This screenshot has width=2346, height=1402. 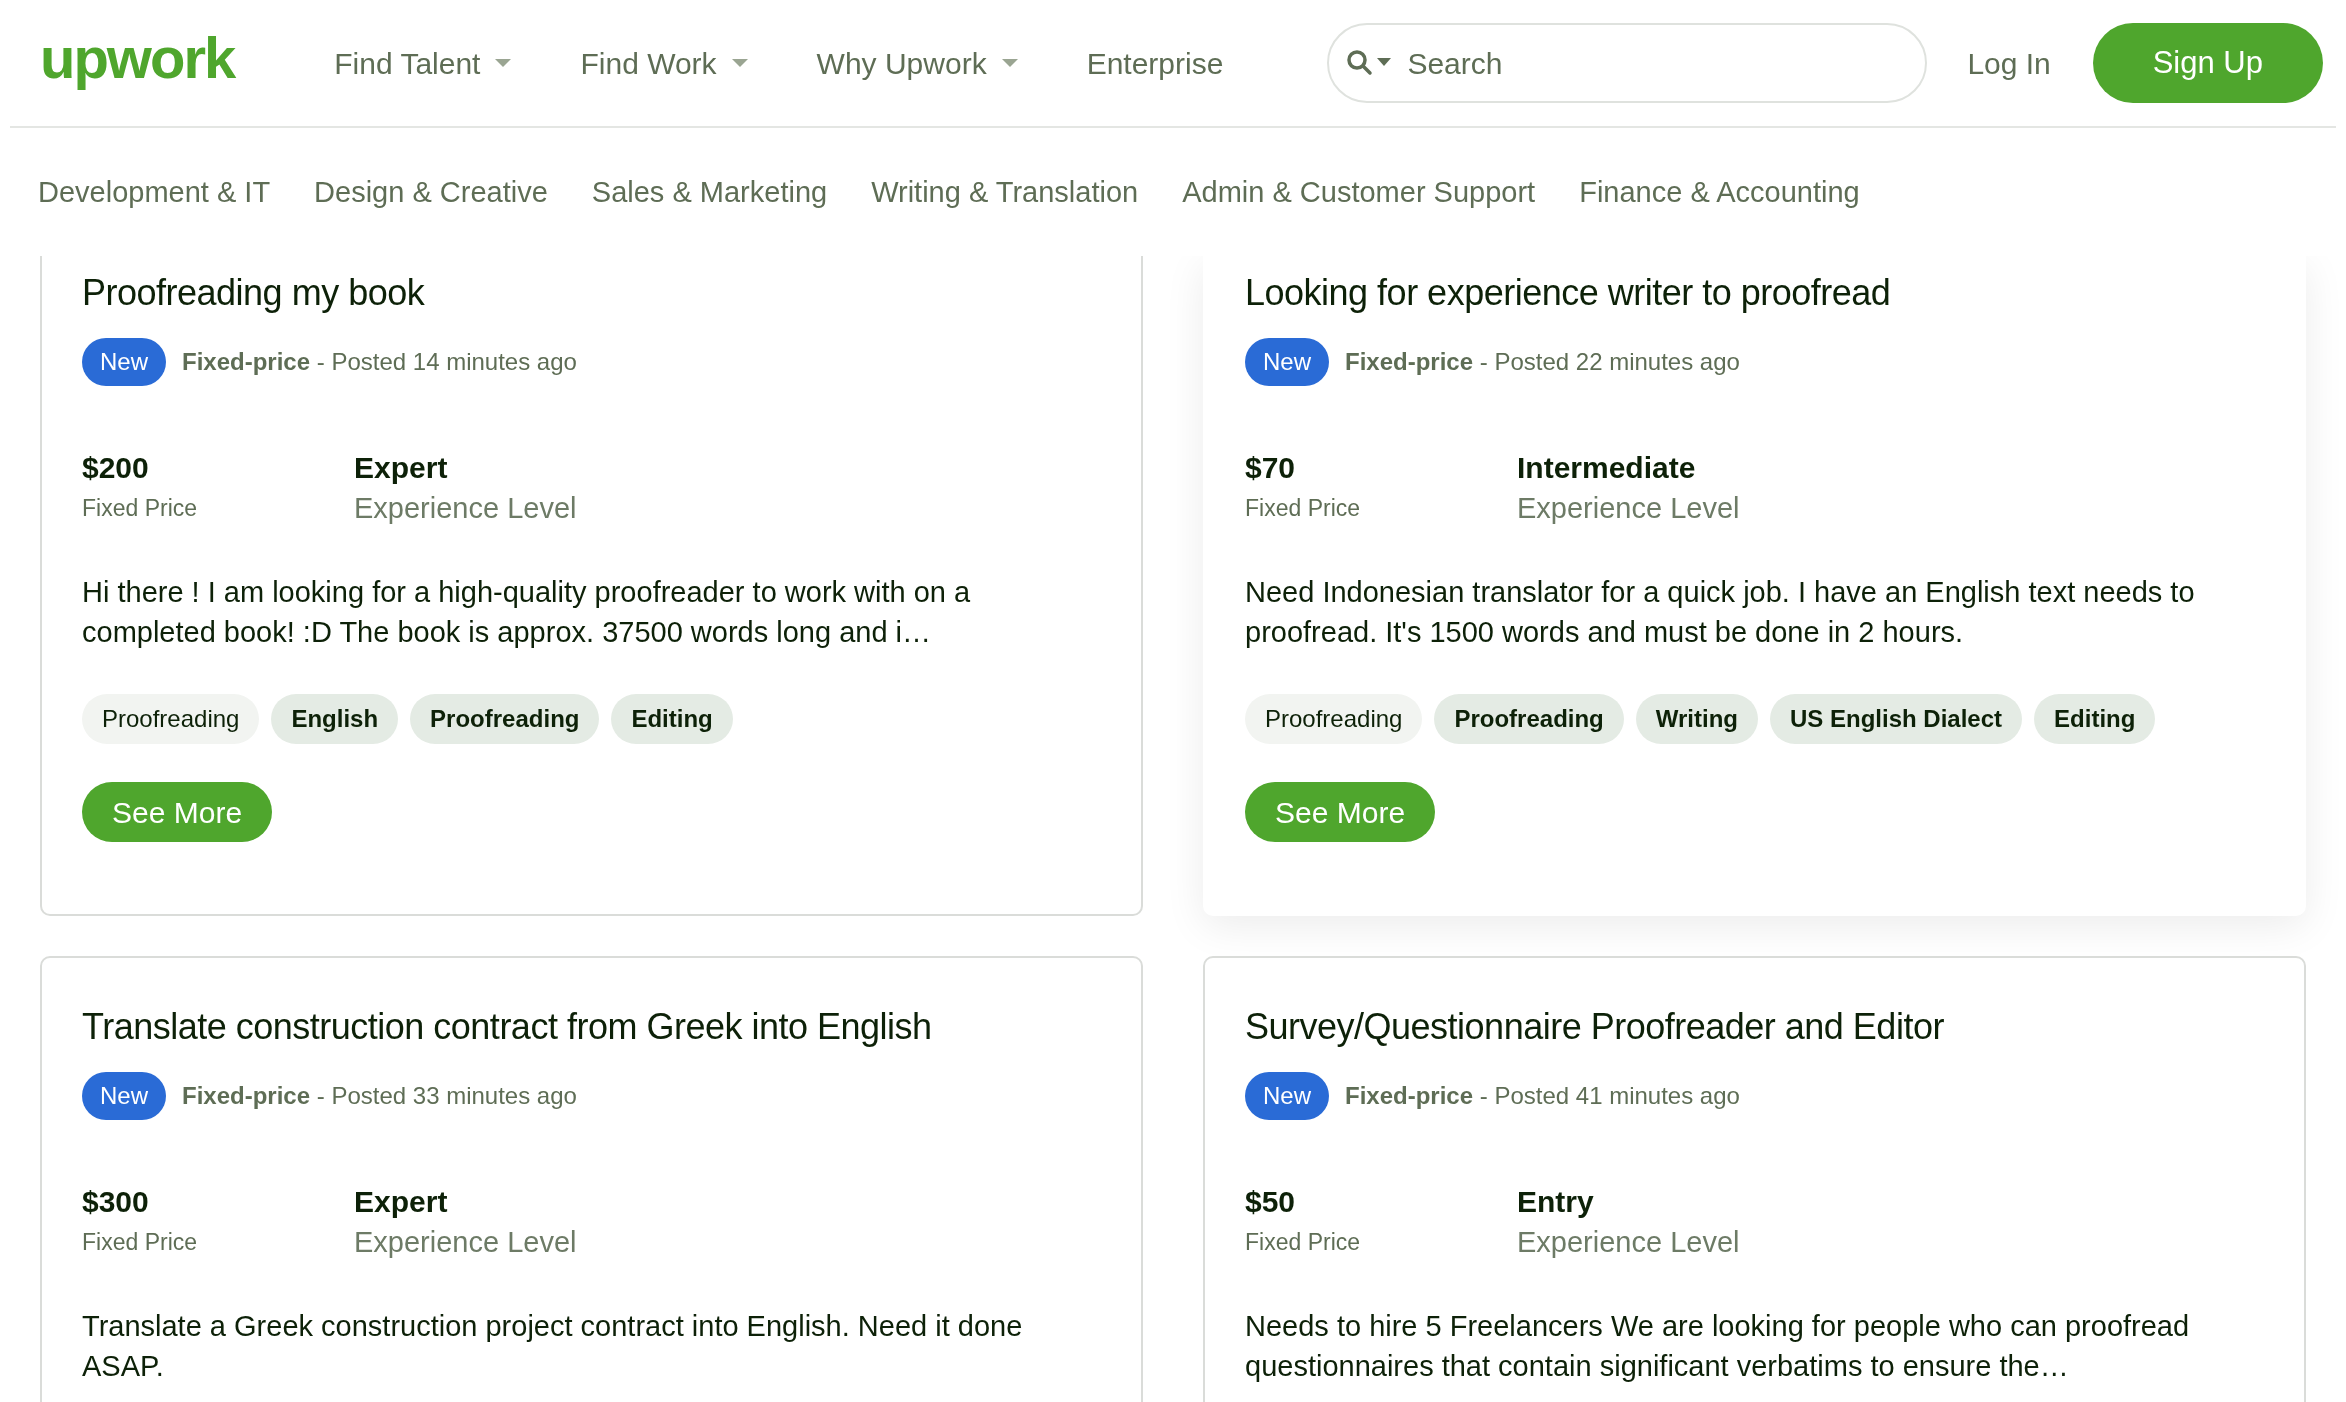 I want to click on category-link: Finance & Accounting, so click(x=1719, y=193).